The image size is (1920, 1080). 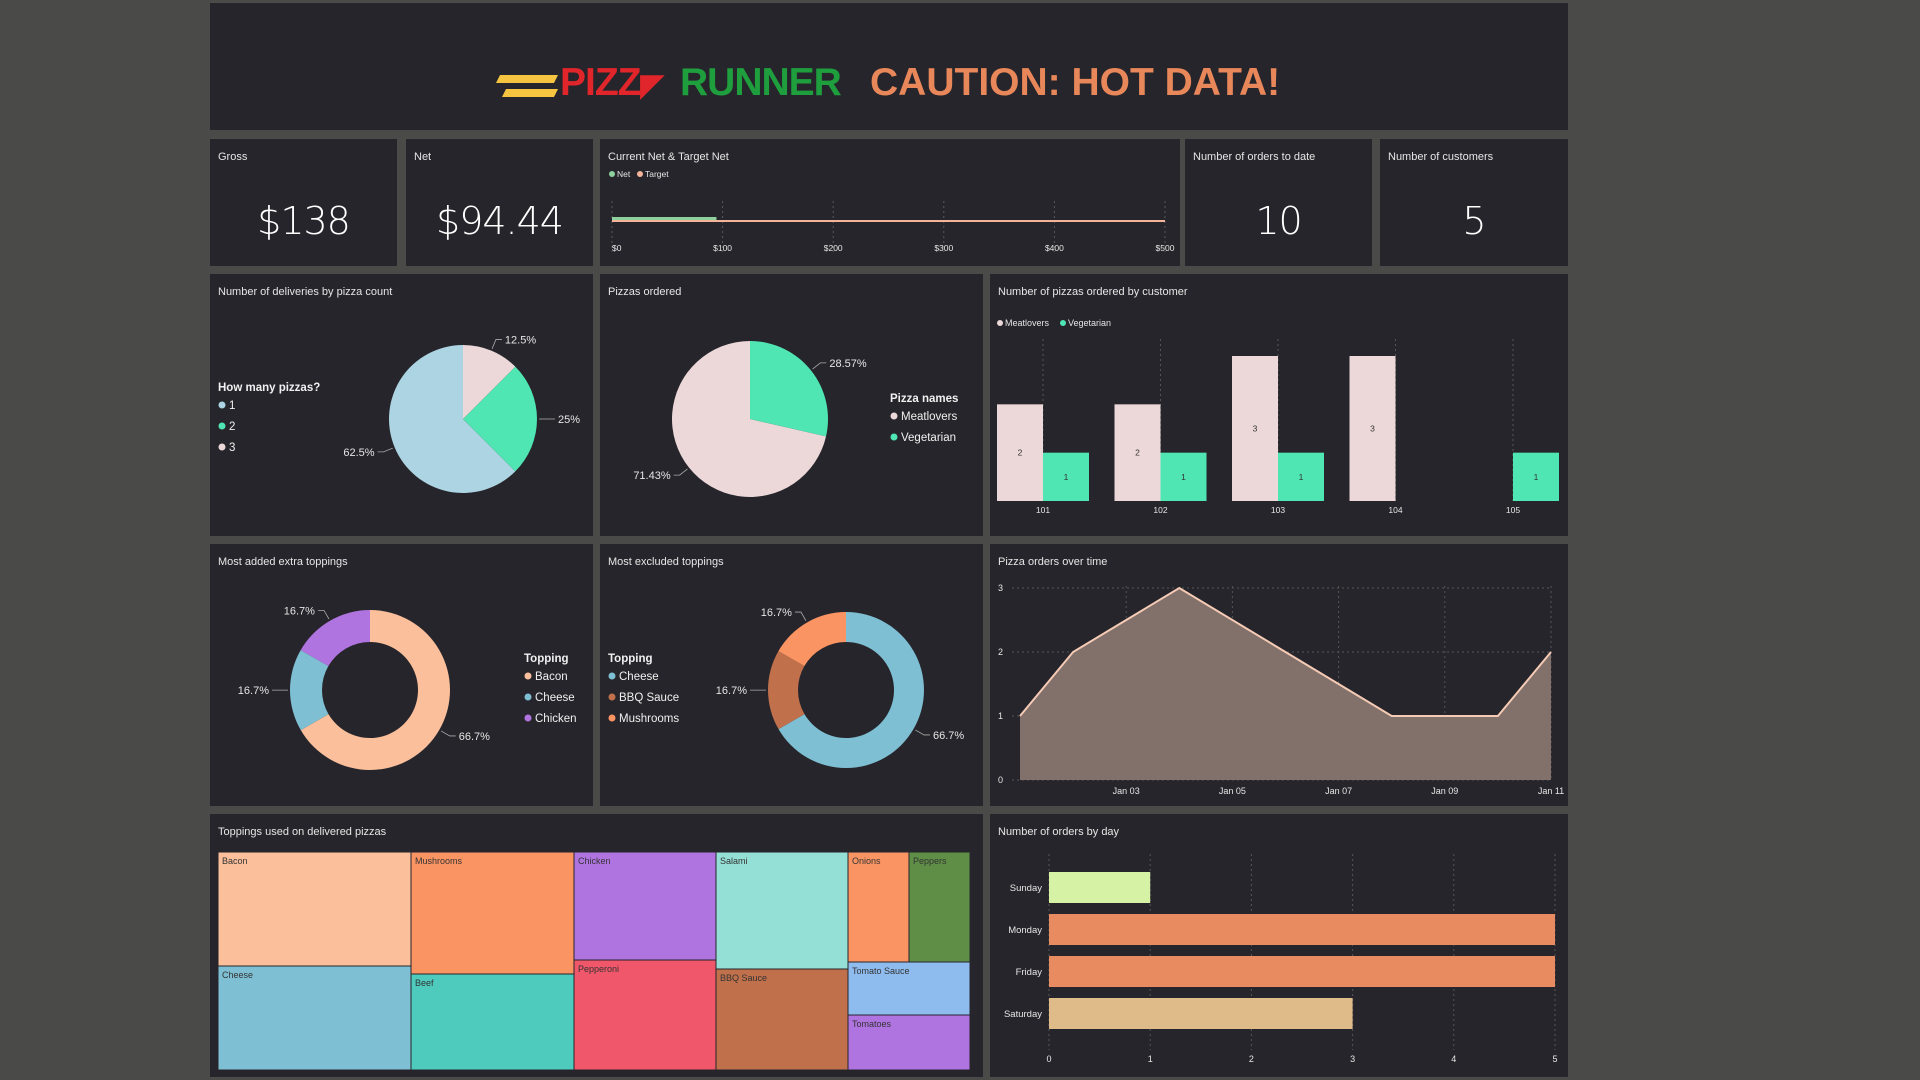 What do you see at coordinates (924, 399) in the screenshot?
I see `legend-title: Pizza names` at bounding box center [924, 399].